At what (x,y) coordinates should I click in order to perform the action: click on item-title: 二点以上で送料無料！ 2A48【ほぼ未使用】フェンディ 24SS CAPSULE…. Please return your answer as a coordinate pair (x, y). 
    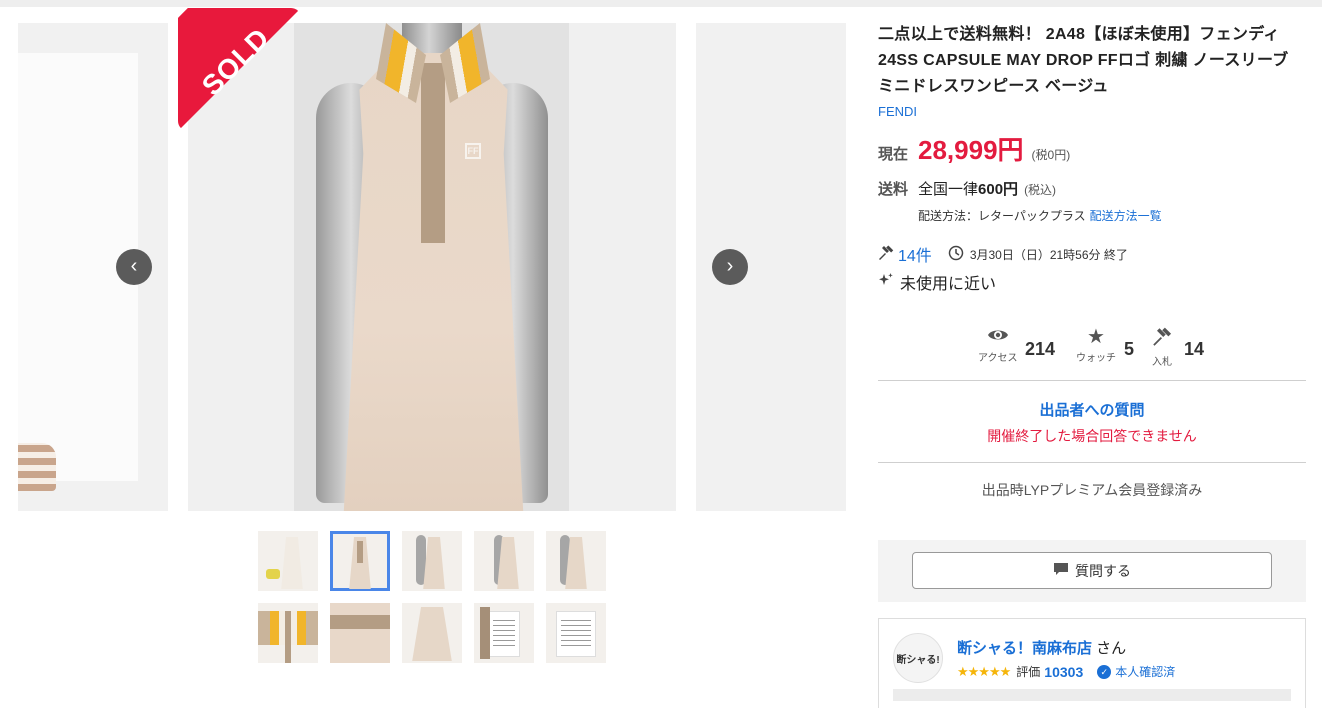
    Looking at the image, I should click on (1083, 60).